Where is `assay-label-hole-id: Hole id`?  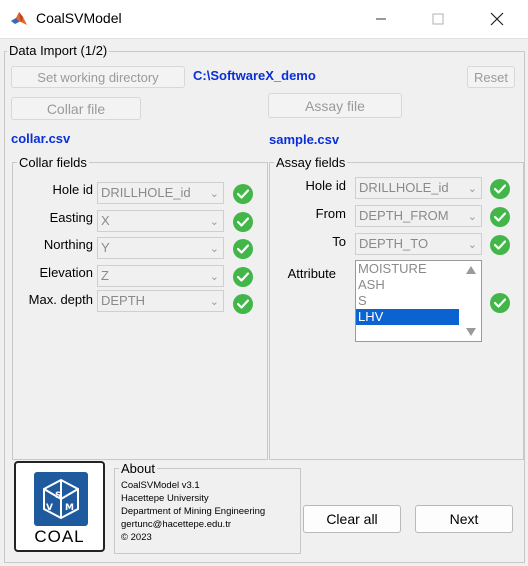
assay-label-hole-id: Hole id is located at coordinates (325, 185).